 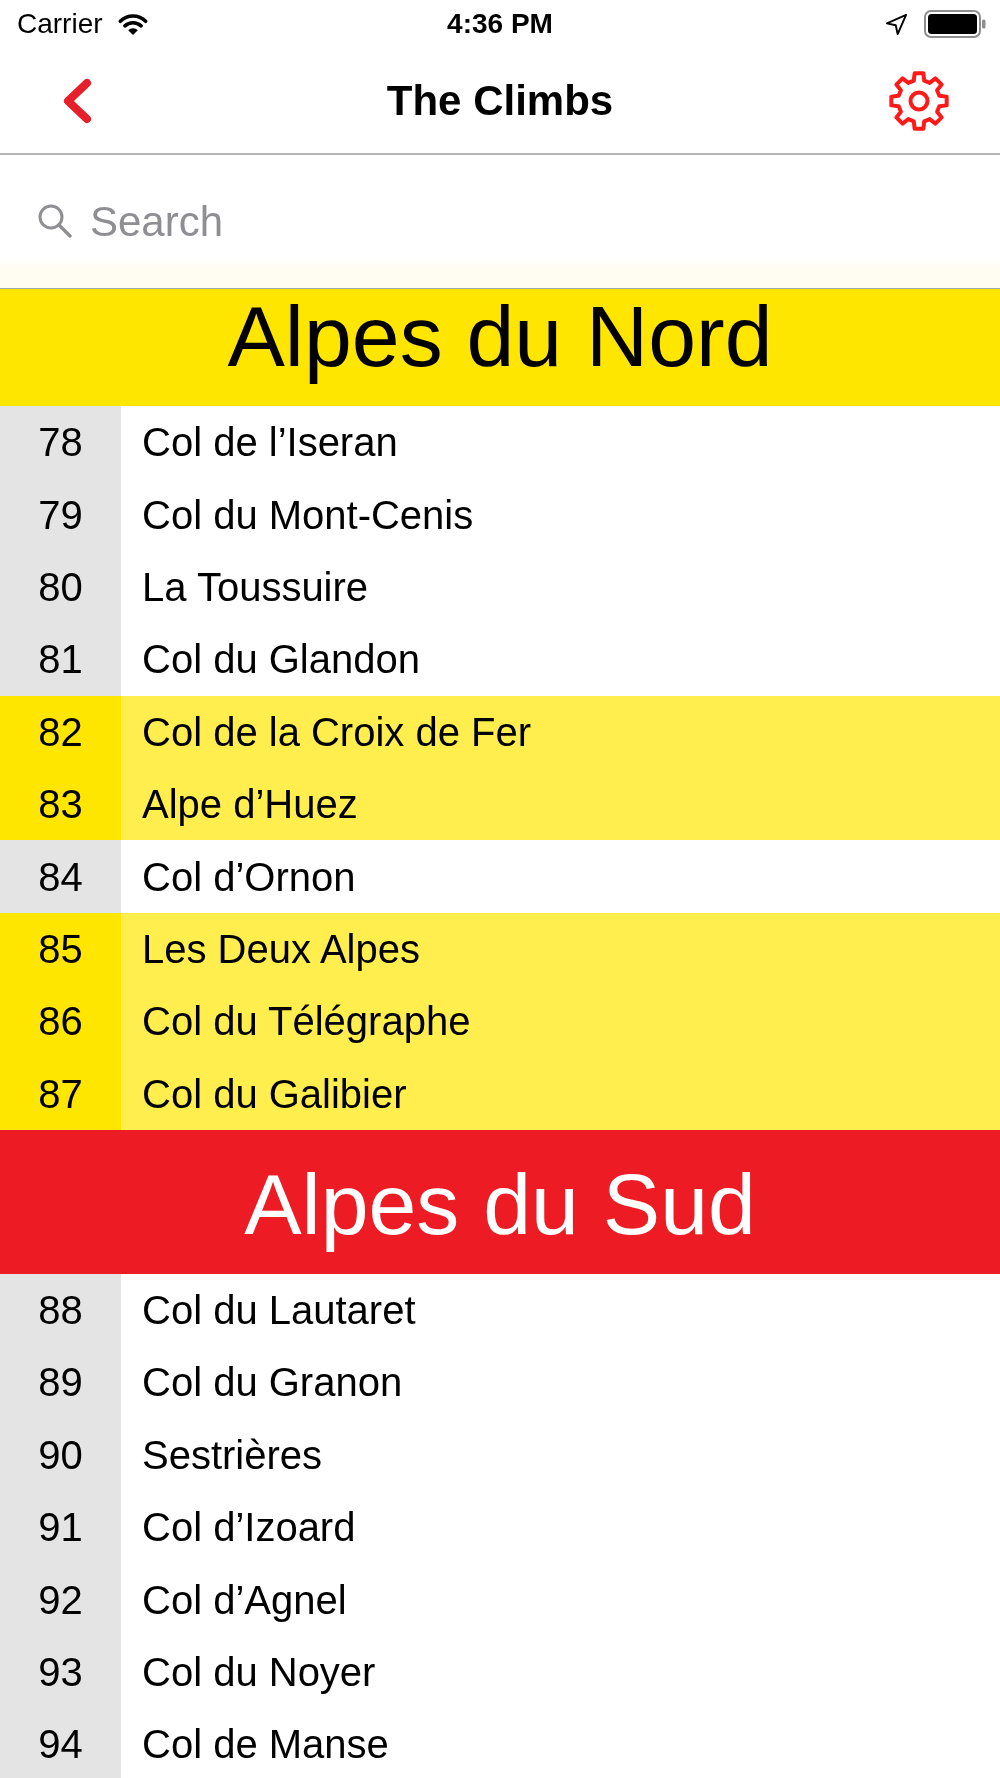 What do you see at coordinates (272, 1383) in the screenshot?
I see `climb-name: Col du Granon` at bounding box center [272, 1383].